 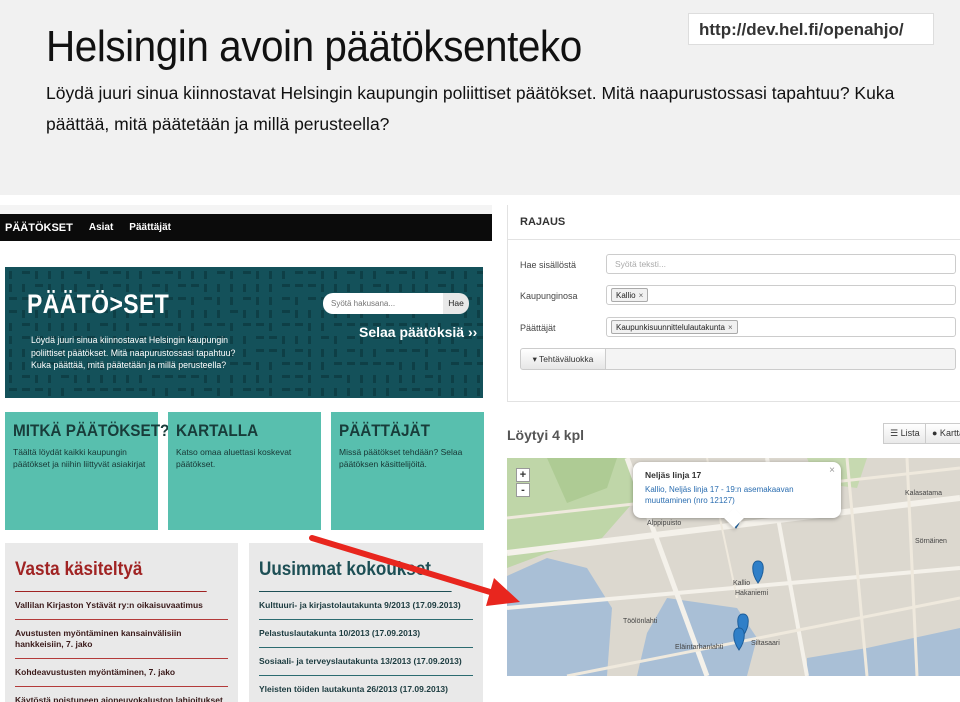 What do you see at coordinates (121, 673) in the screenshot?
I see `list-item: Kohdeavustusten myöntäminen, 7. jako` at bounding box center [121, 673].